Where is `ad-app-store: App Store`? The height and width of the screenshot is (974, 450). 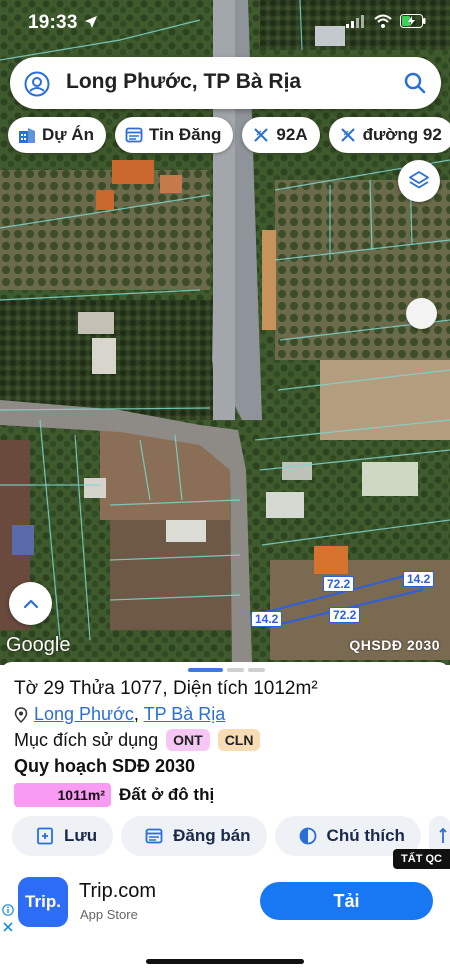 ad-app-store: App Store is located at coordinates (109, 914).